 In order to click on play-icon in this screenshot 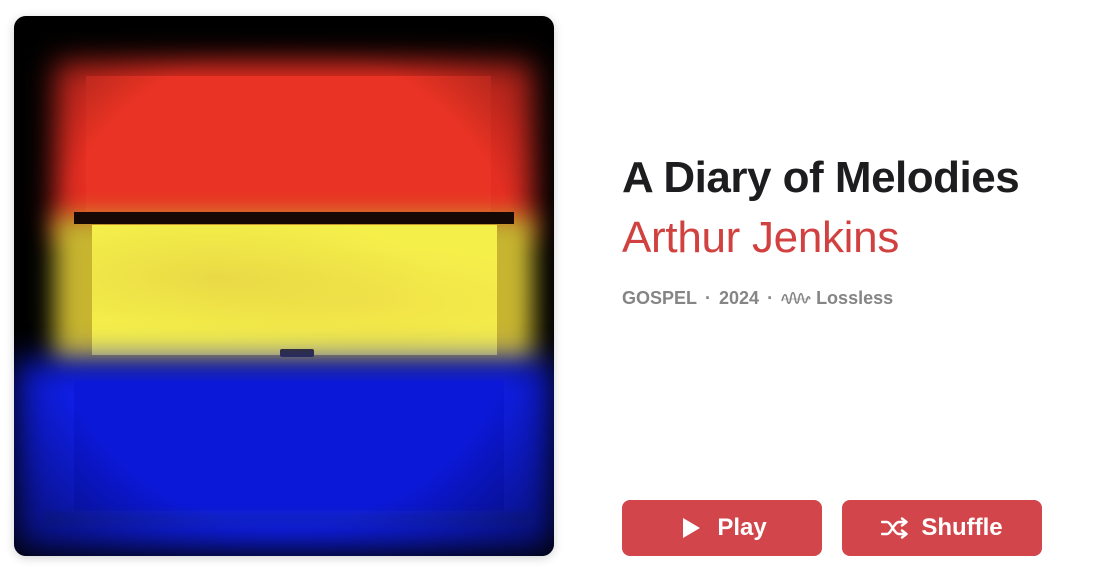, I will do `click(691, 528)`.